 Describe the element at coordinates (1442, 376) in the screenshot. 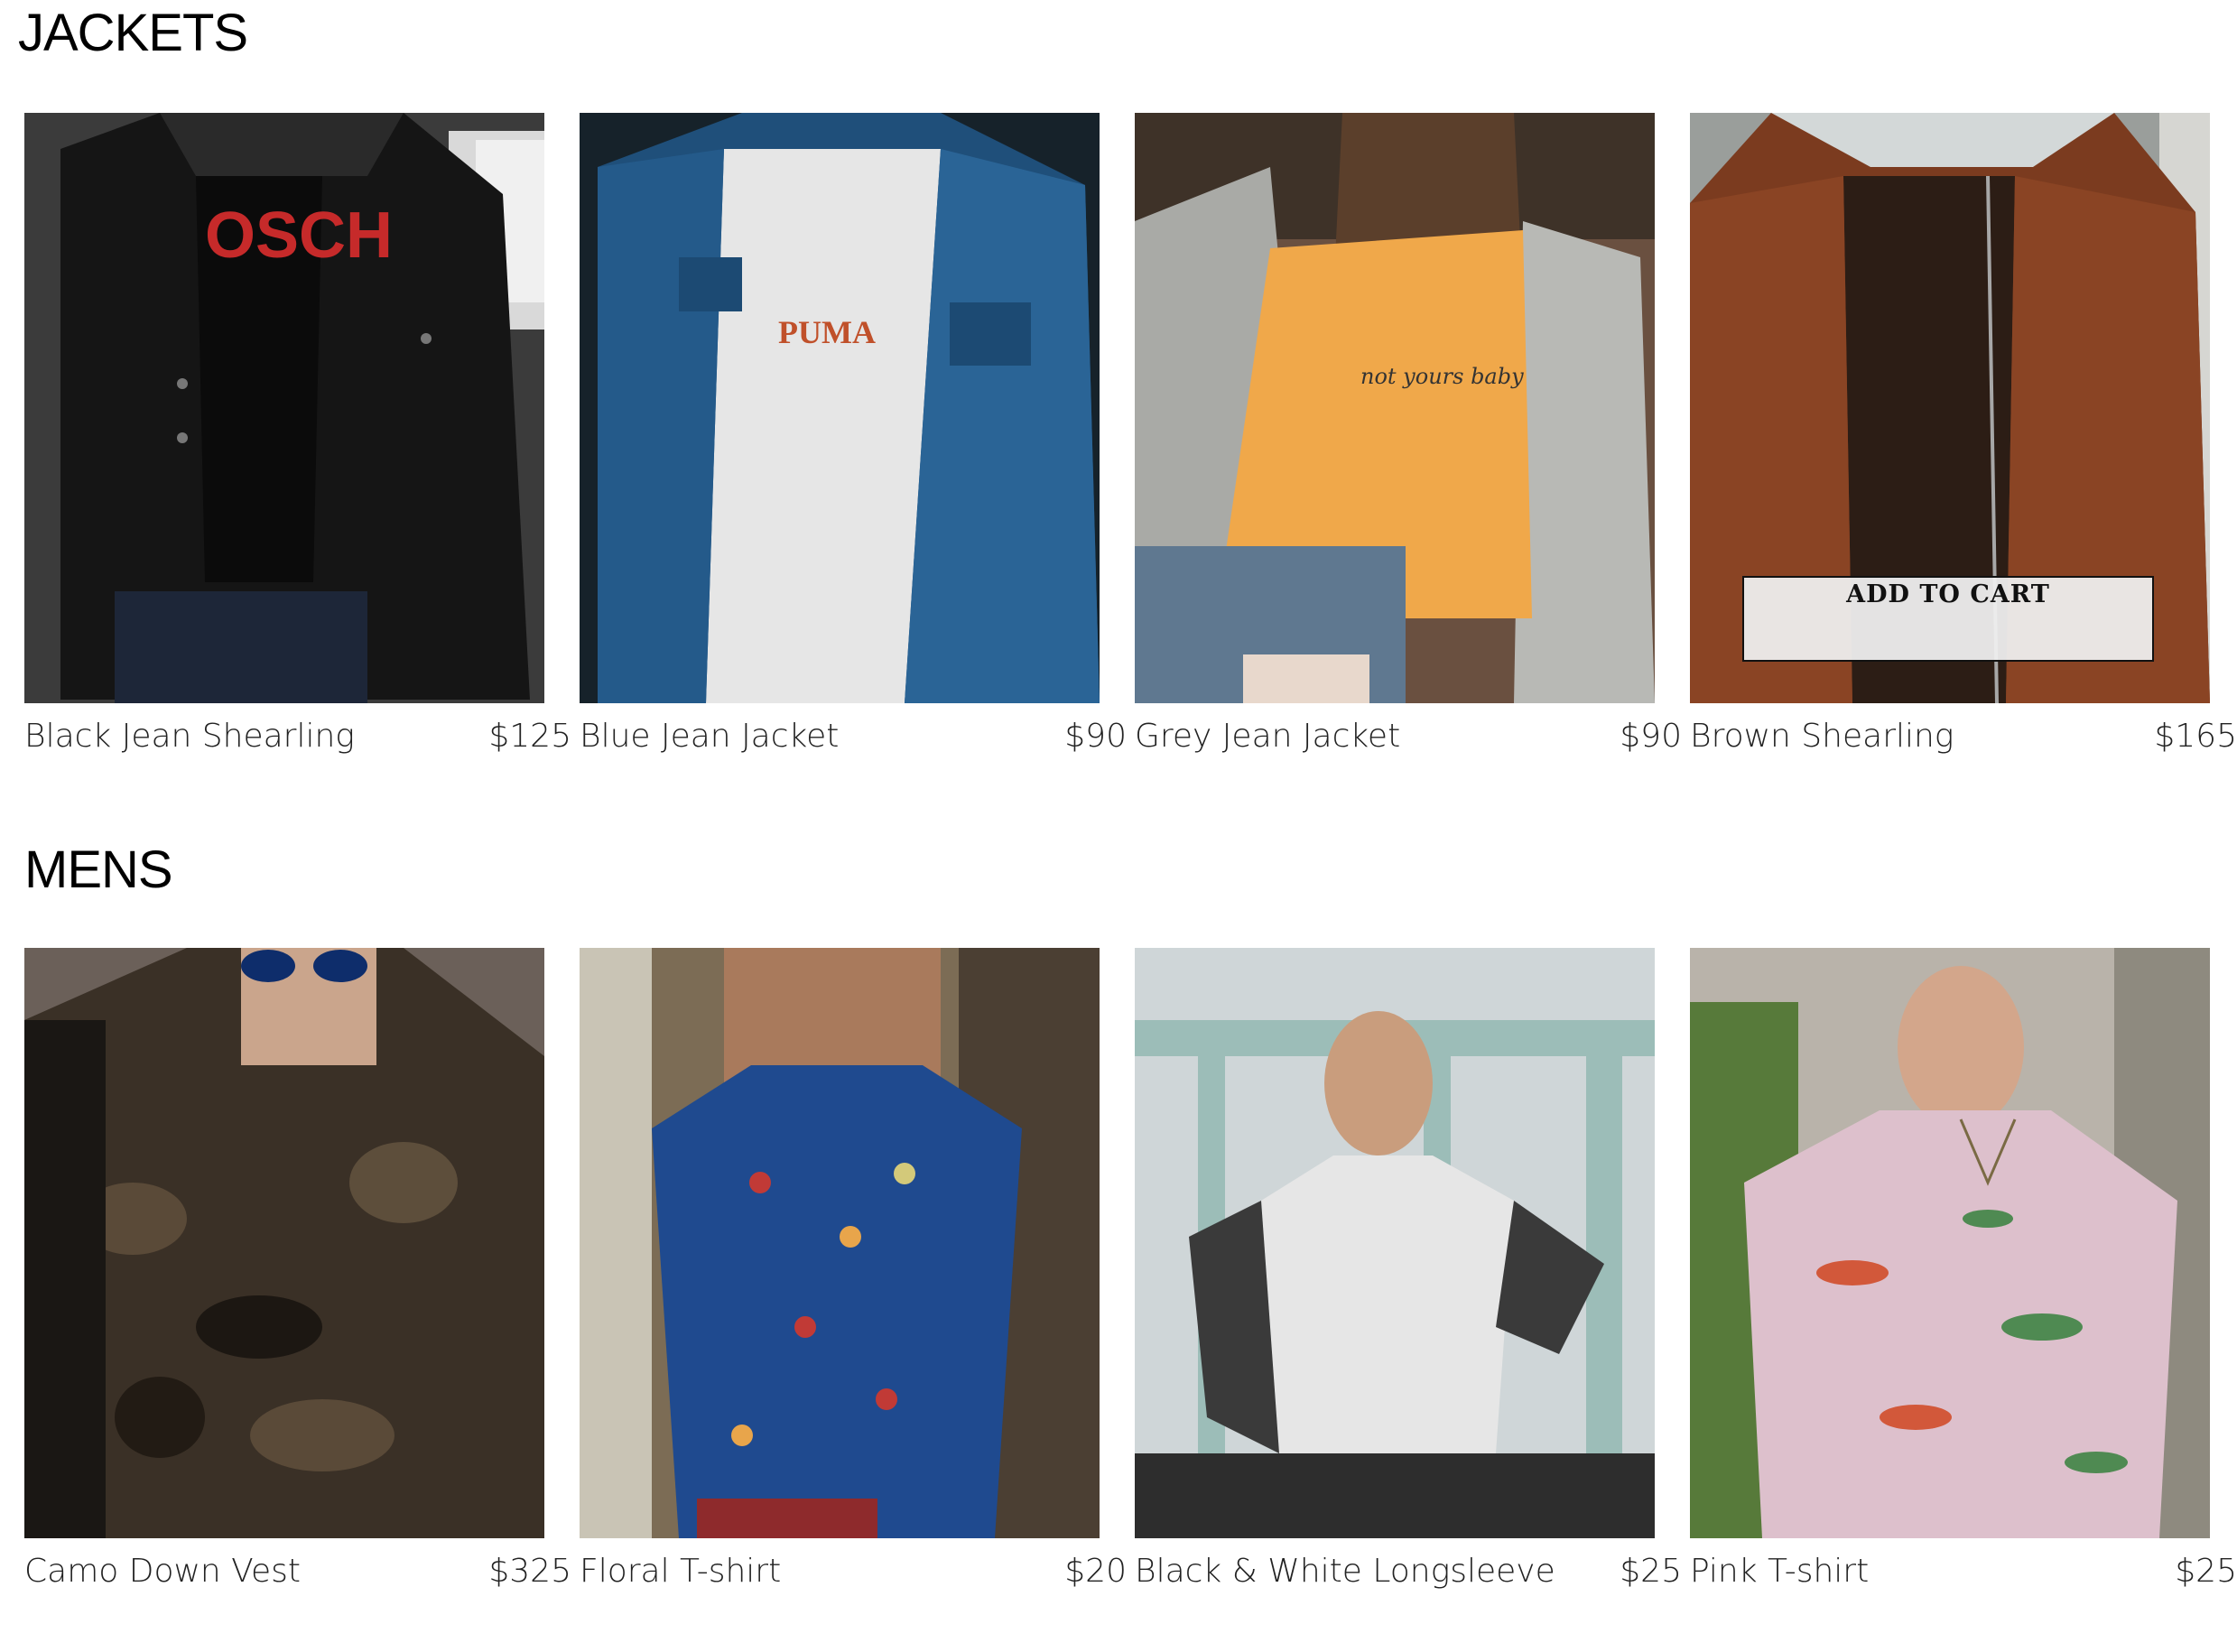

I see `svg-text: not yours baby` at that location.